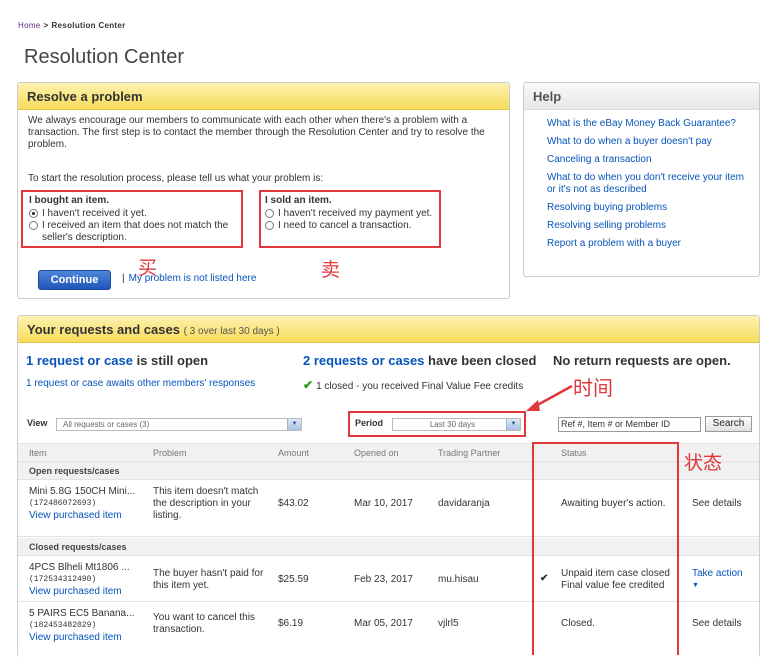  What do you see at coordinates (293, 503) in the screenshot?
I see `amount-cell: $43.02` at bounding box center [293, 503].